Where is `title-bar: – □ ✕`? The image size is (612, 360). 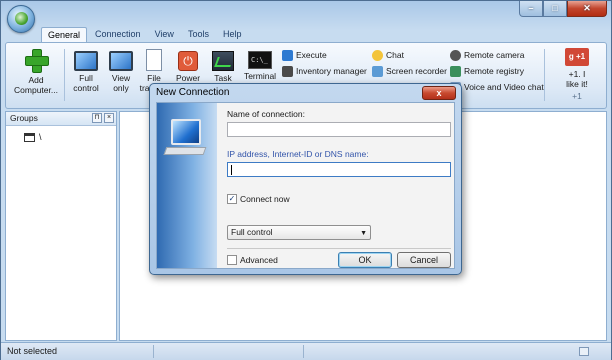 title-bar: – □ ✕ is located at coordinates (306, 17).